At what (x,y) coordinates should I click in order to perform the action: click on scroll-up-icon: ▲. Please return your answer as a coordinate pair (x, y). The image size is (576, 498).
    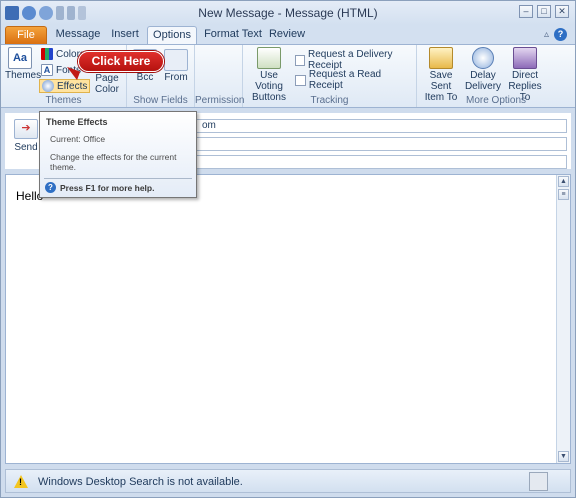
    Looking at the image, I should click on (563, 181).